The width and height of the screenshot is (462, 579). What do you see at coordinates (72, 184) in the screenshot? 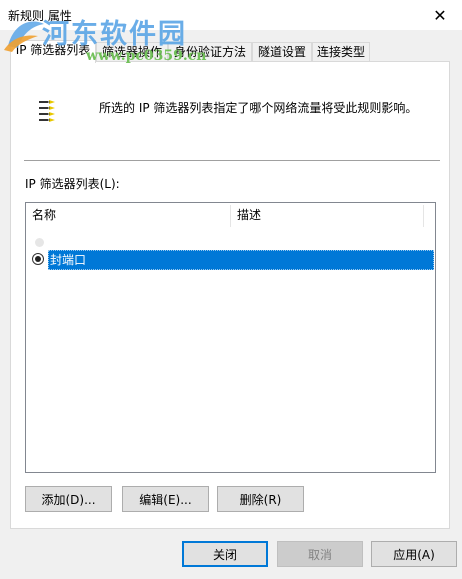
I see `ip-filter-list-label: IP 筛选器列表(L):` at bounding box center [72, 184].